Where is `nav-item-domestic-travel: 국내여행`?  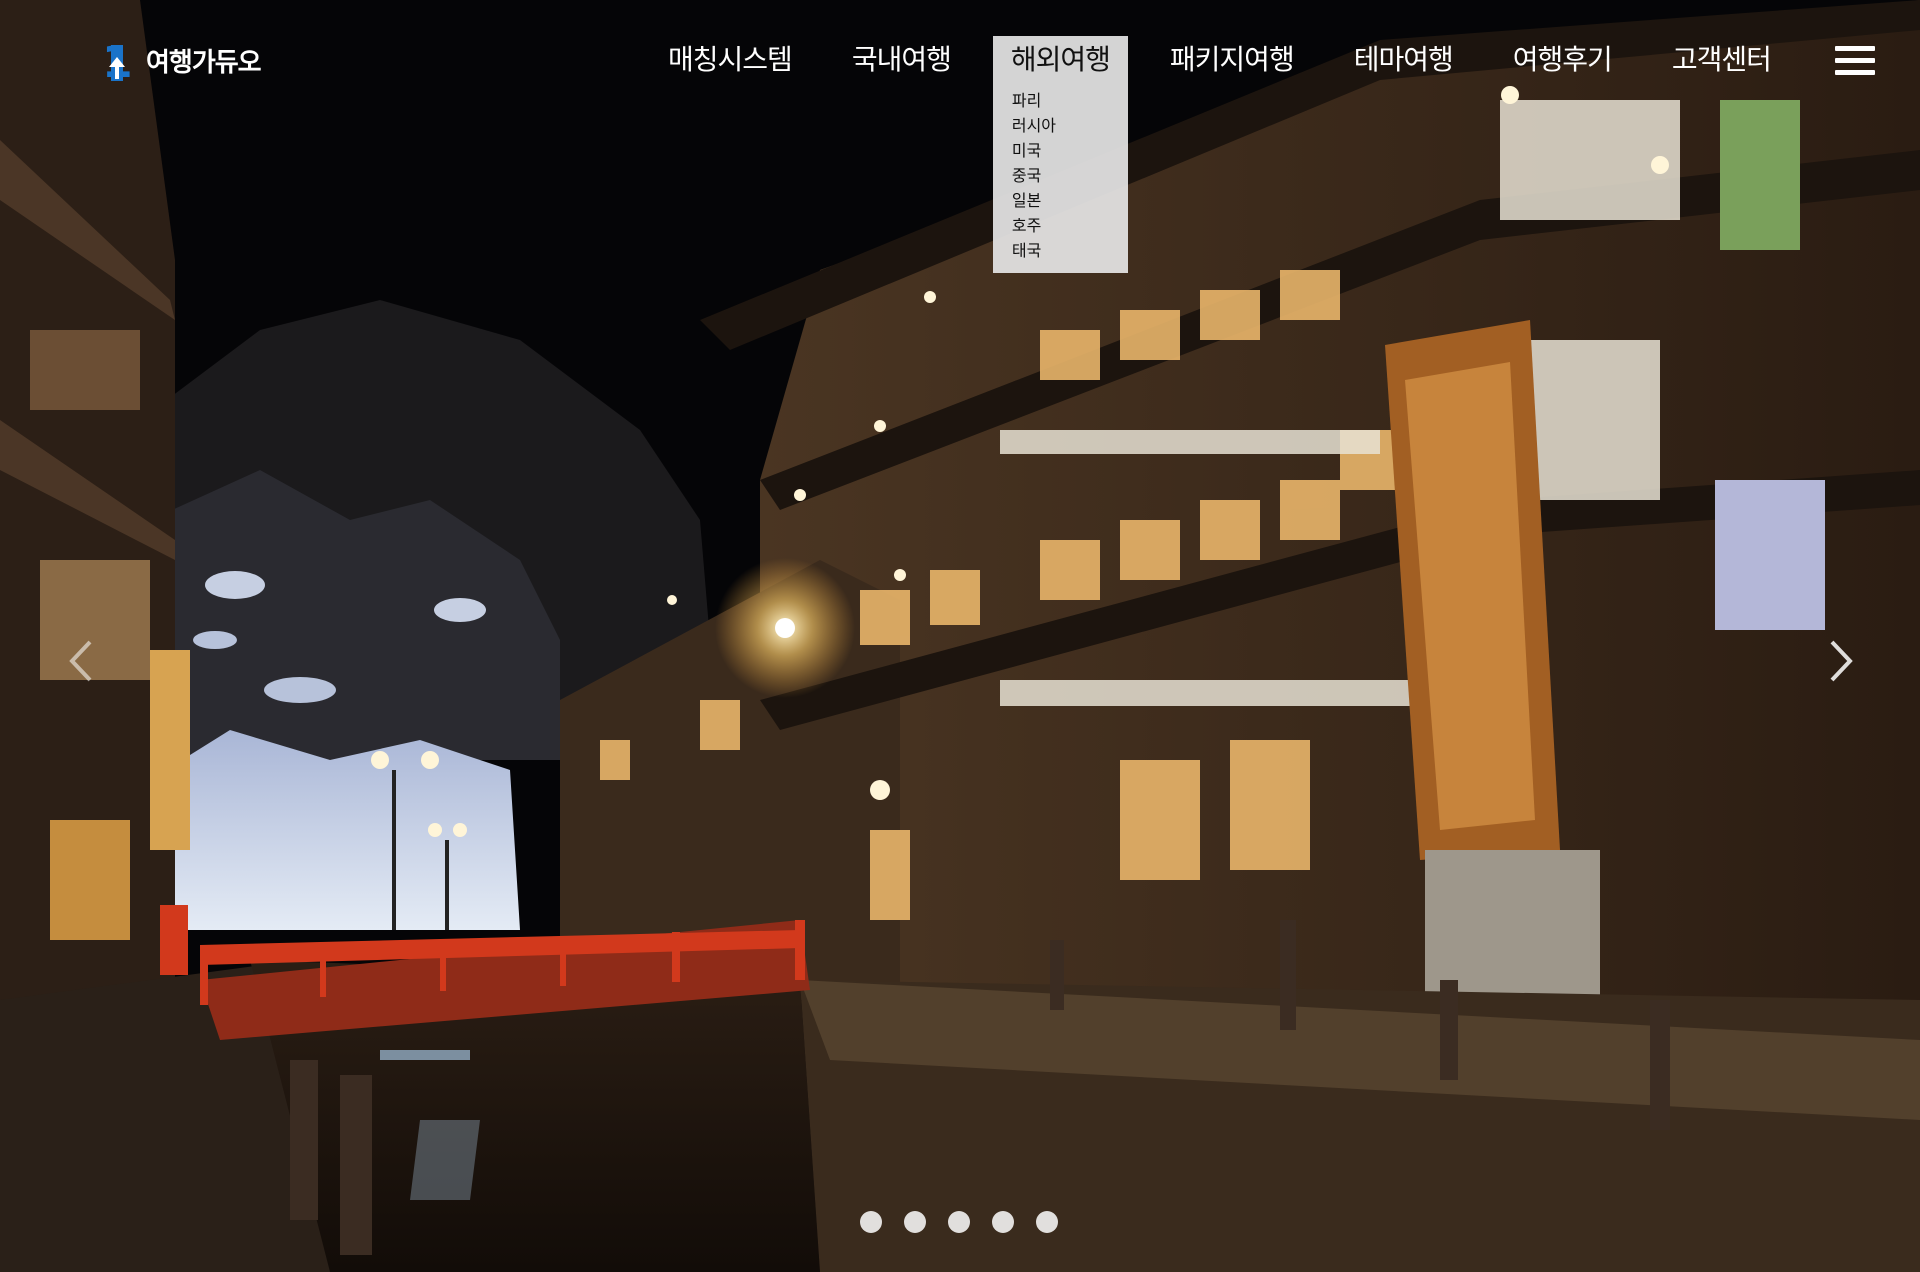
nav-item-domestic-travel: 국내여행 is located at coordinates (901, 60).